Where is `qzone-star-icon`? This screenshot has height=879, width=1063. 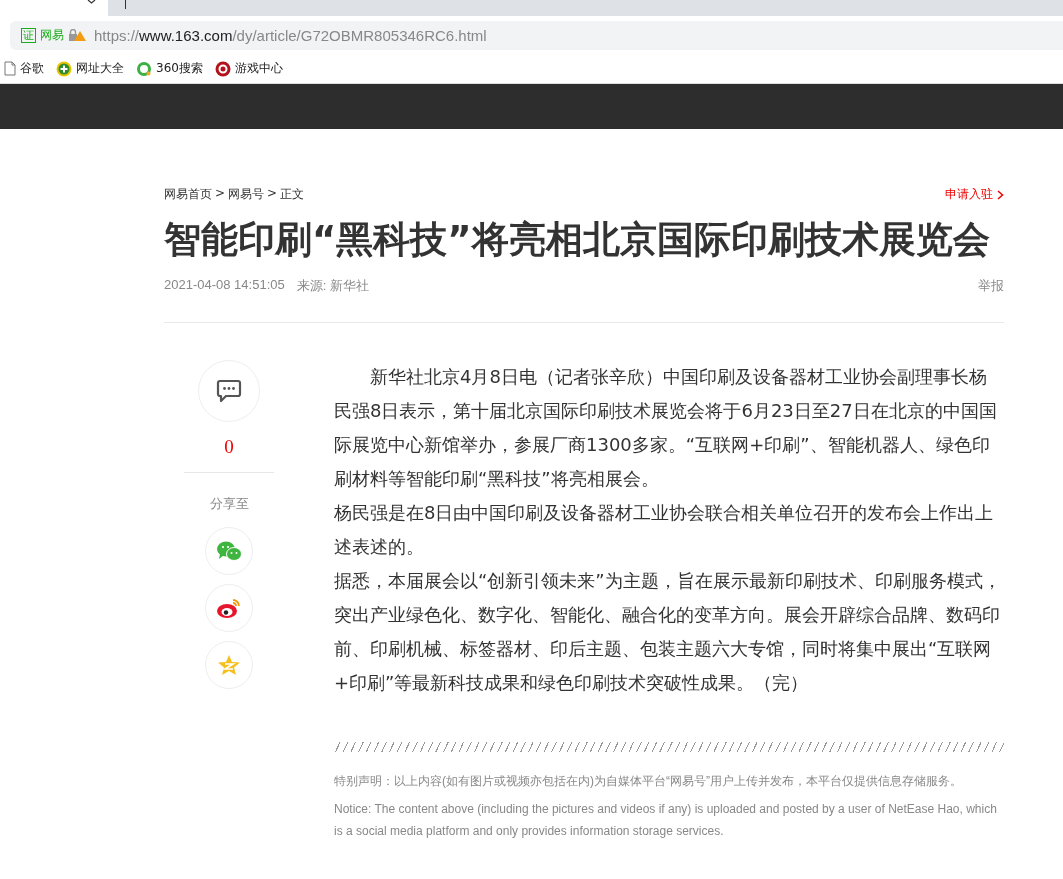 qzone-star-icon is located at coordinates (229, 665).